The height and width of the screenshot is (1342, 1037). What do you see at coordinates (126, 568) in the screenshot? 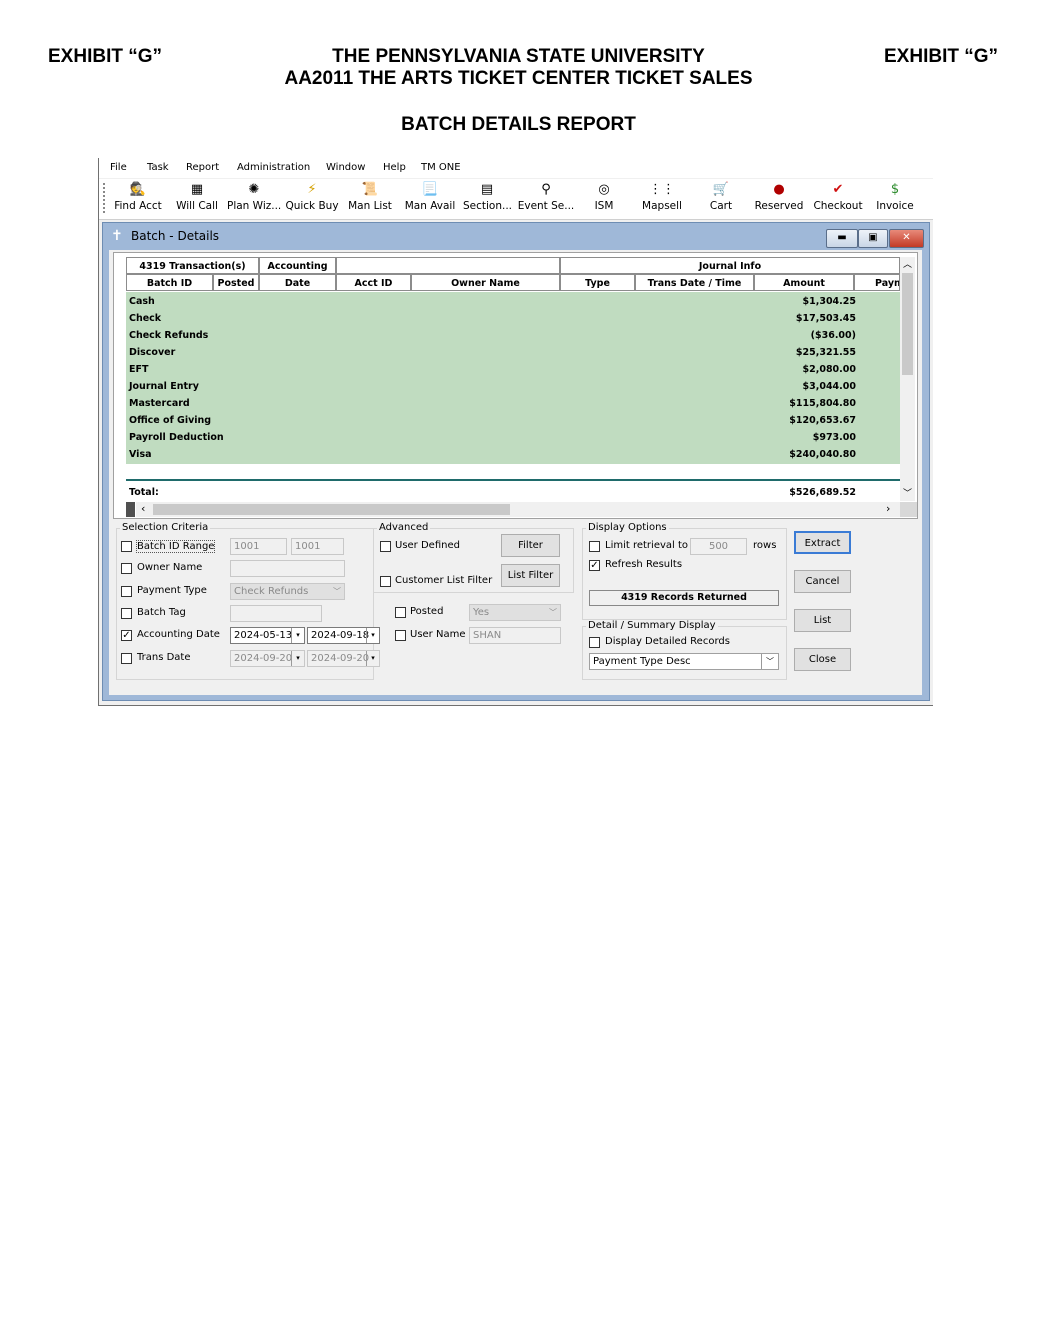
I see `owner-name-checkbox` at bounding box center [126, 568].